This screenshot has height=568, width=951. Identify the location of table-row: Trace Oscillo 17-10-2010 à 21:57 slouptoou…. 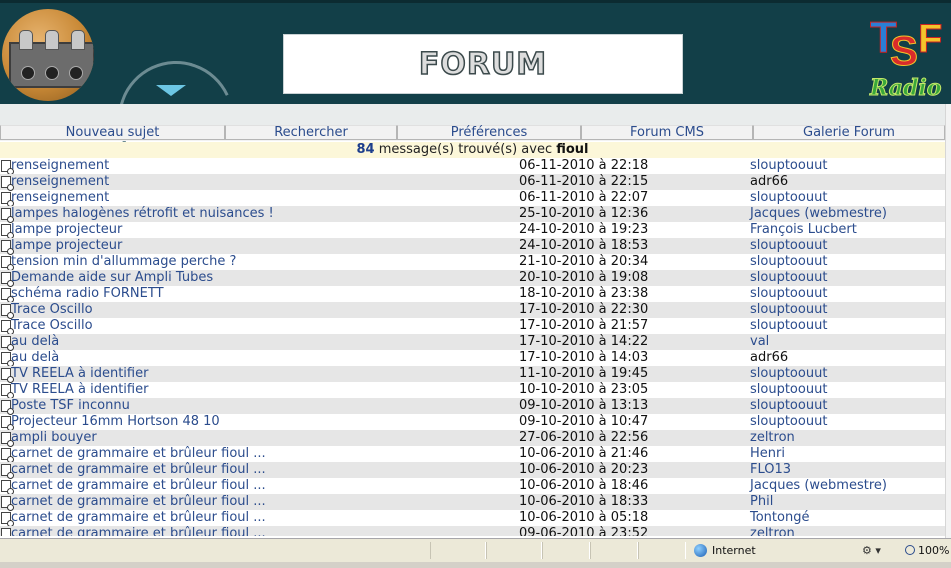
(472, 326).